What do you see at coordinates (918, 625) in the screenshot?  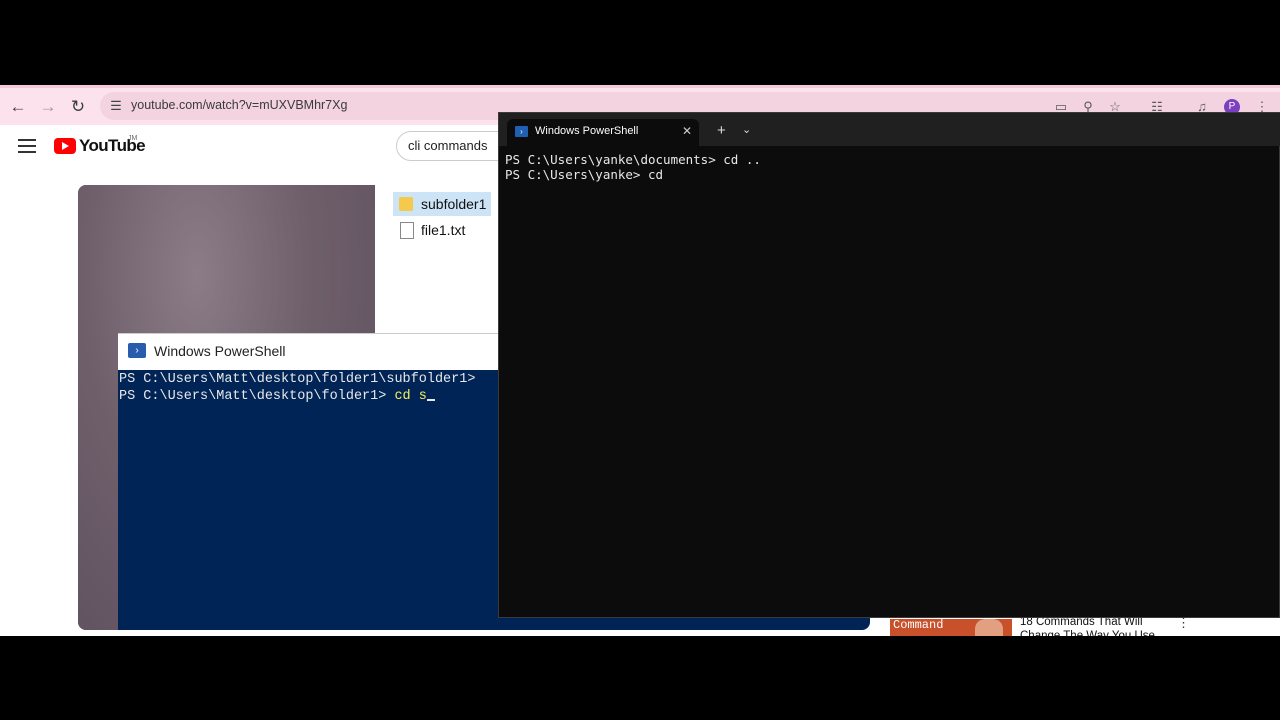 I see `recommendation-thumb-text: Command` at bounding box center [918, 625].